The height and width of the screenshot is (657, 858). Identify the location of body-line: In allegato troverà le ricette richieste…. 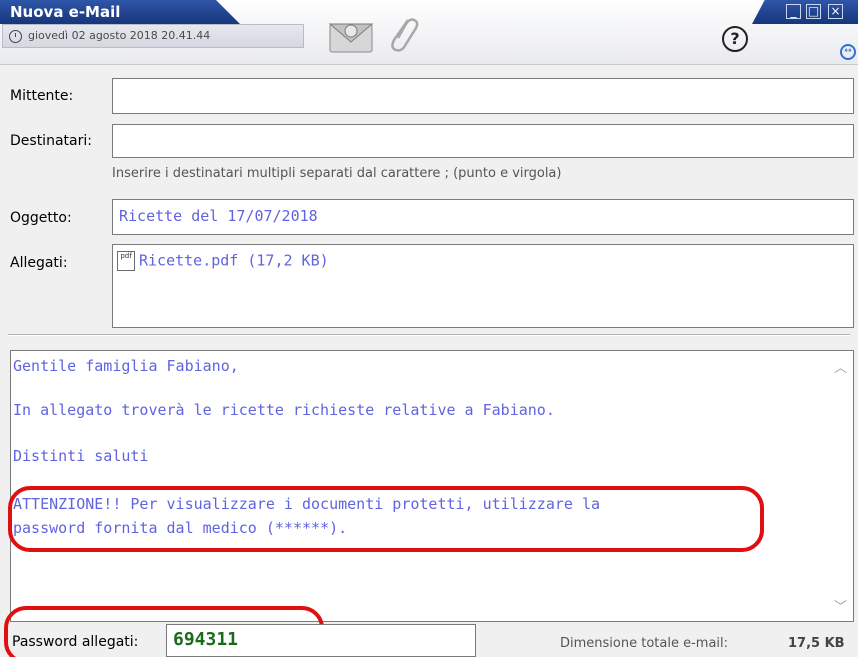
(284, 410).